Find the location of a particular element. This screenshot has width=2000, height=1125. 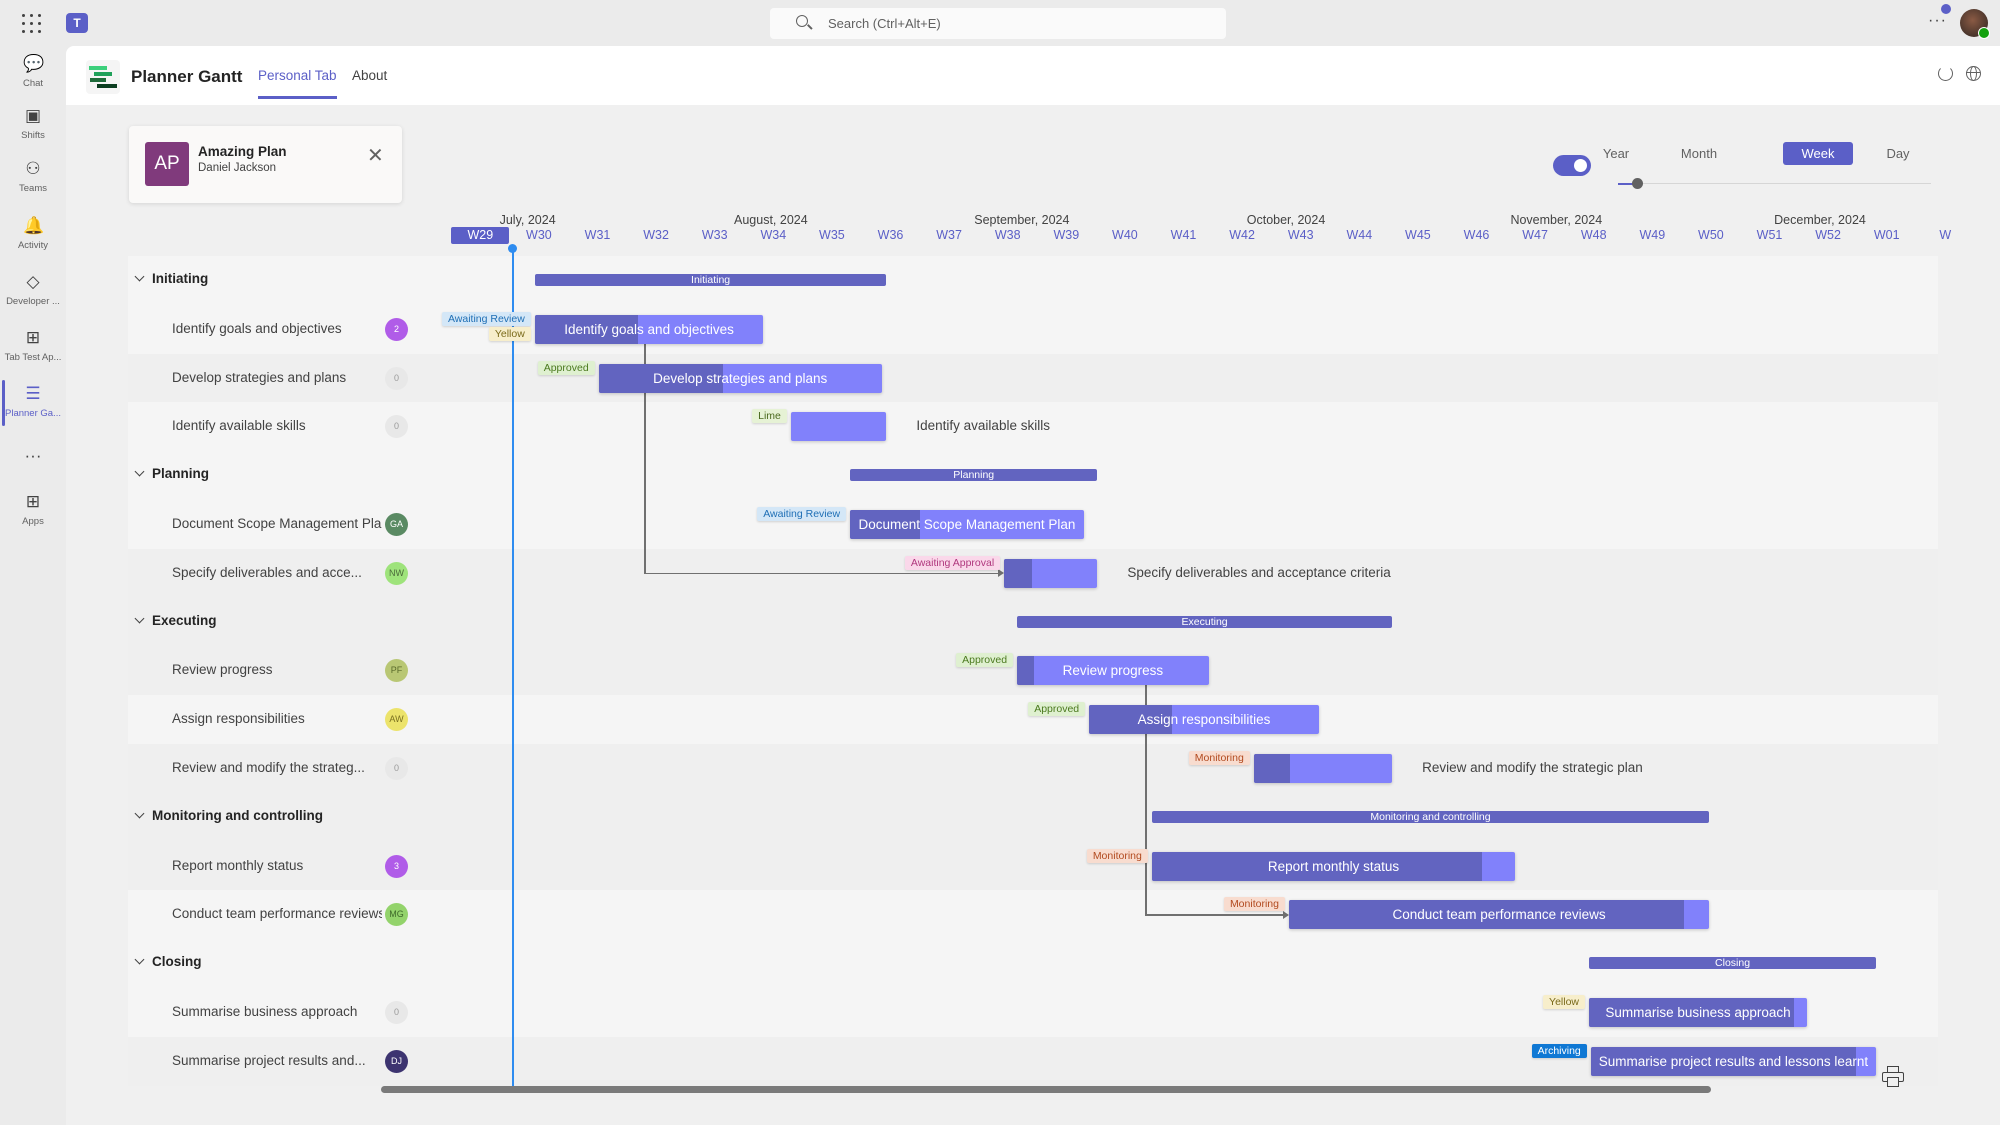

zoom-slider-track is located at coordinates (1774, 183).